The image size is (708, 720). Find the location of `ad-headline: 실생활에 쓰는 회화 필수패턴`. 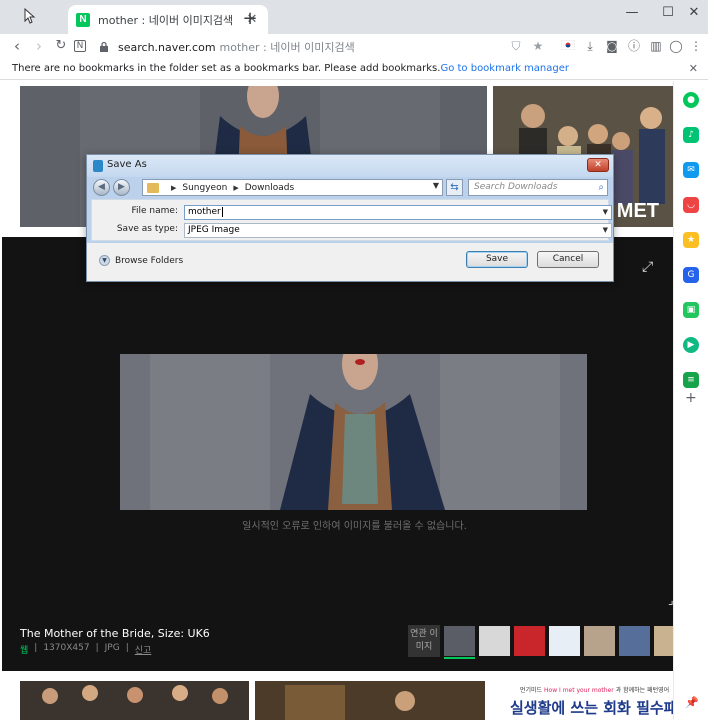

ad-headline: 실생활에 쓰는 회화 필수패턴 is located at coordinates (591, 708).